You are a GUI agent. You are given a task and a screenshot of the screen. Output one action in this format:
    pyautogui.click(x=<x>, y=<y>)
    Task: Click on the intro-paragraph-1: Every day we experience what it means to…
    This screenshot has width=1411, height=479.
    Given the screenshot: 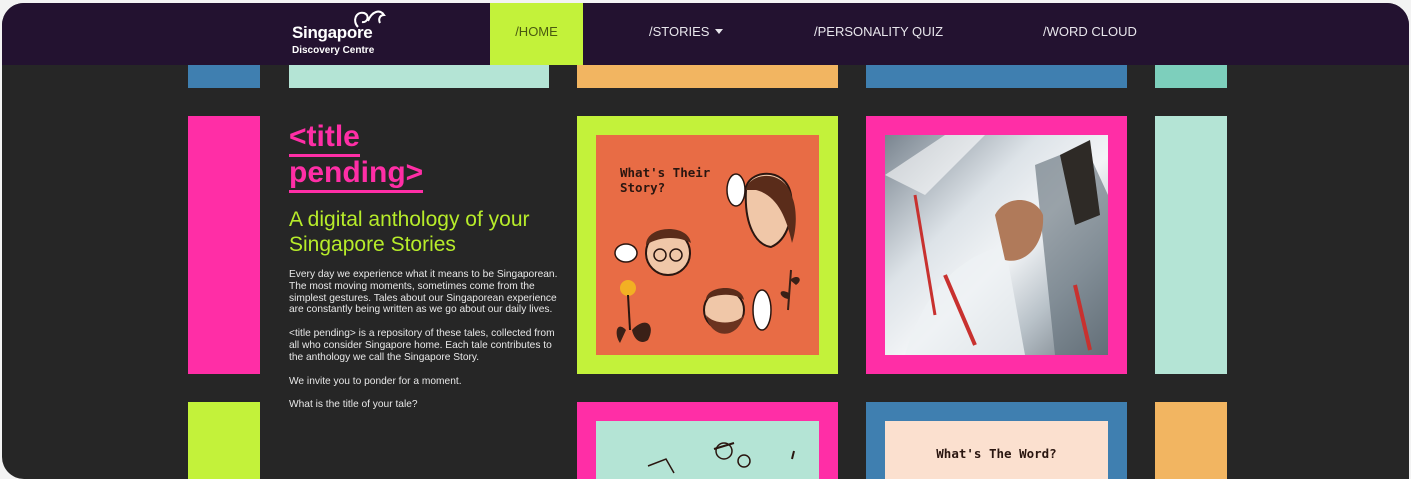 What is the action you would take?
    pyautogui.click(x=423, y=292)
    